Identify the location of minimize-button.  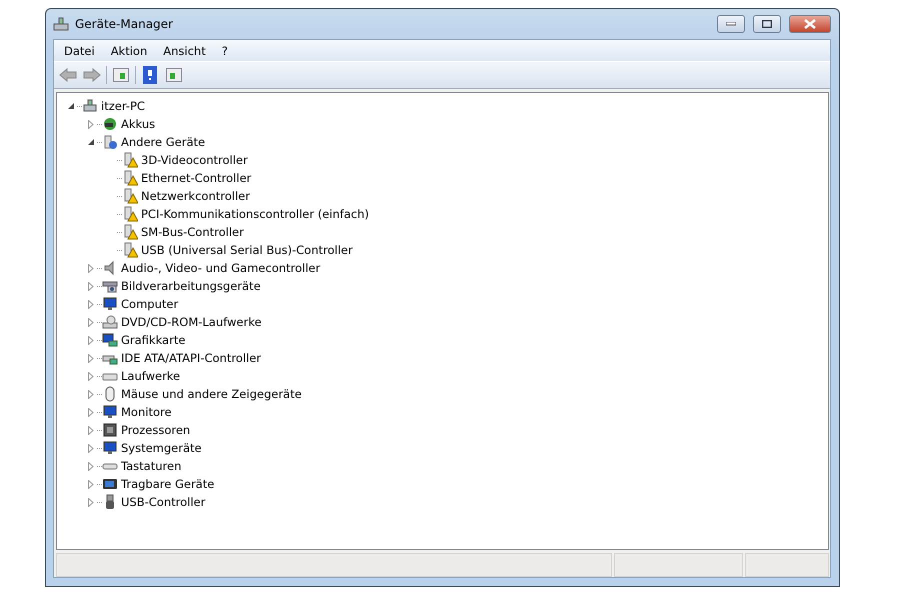
(731, 24).